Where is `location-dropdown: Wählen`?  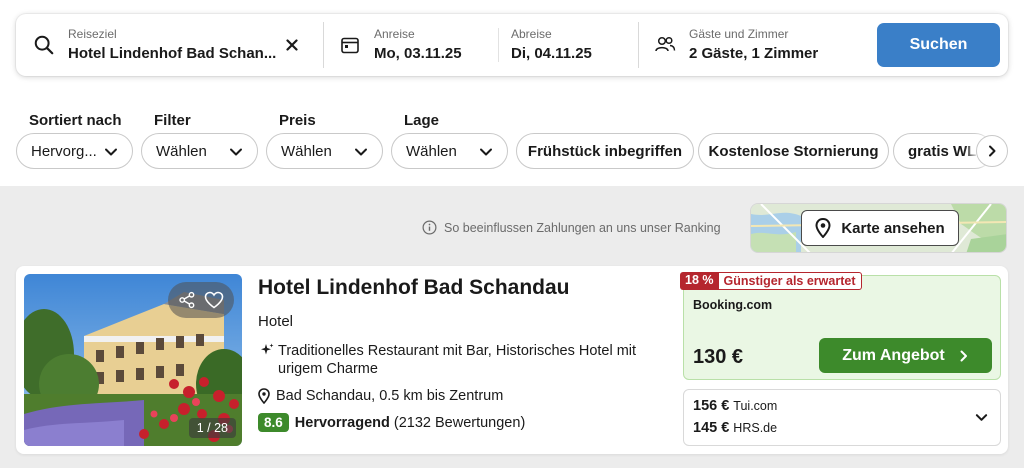 location-dropdown: Wählen is located at coordinates (449, 151).